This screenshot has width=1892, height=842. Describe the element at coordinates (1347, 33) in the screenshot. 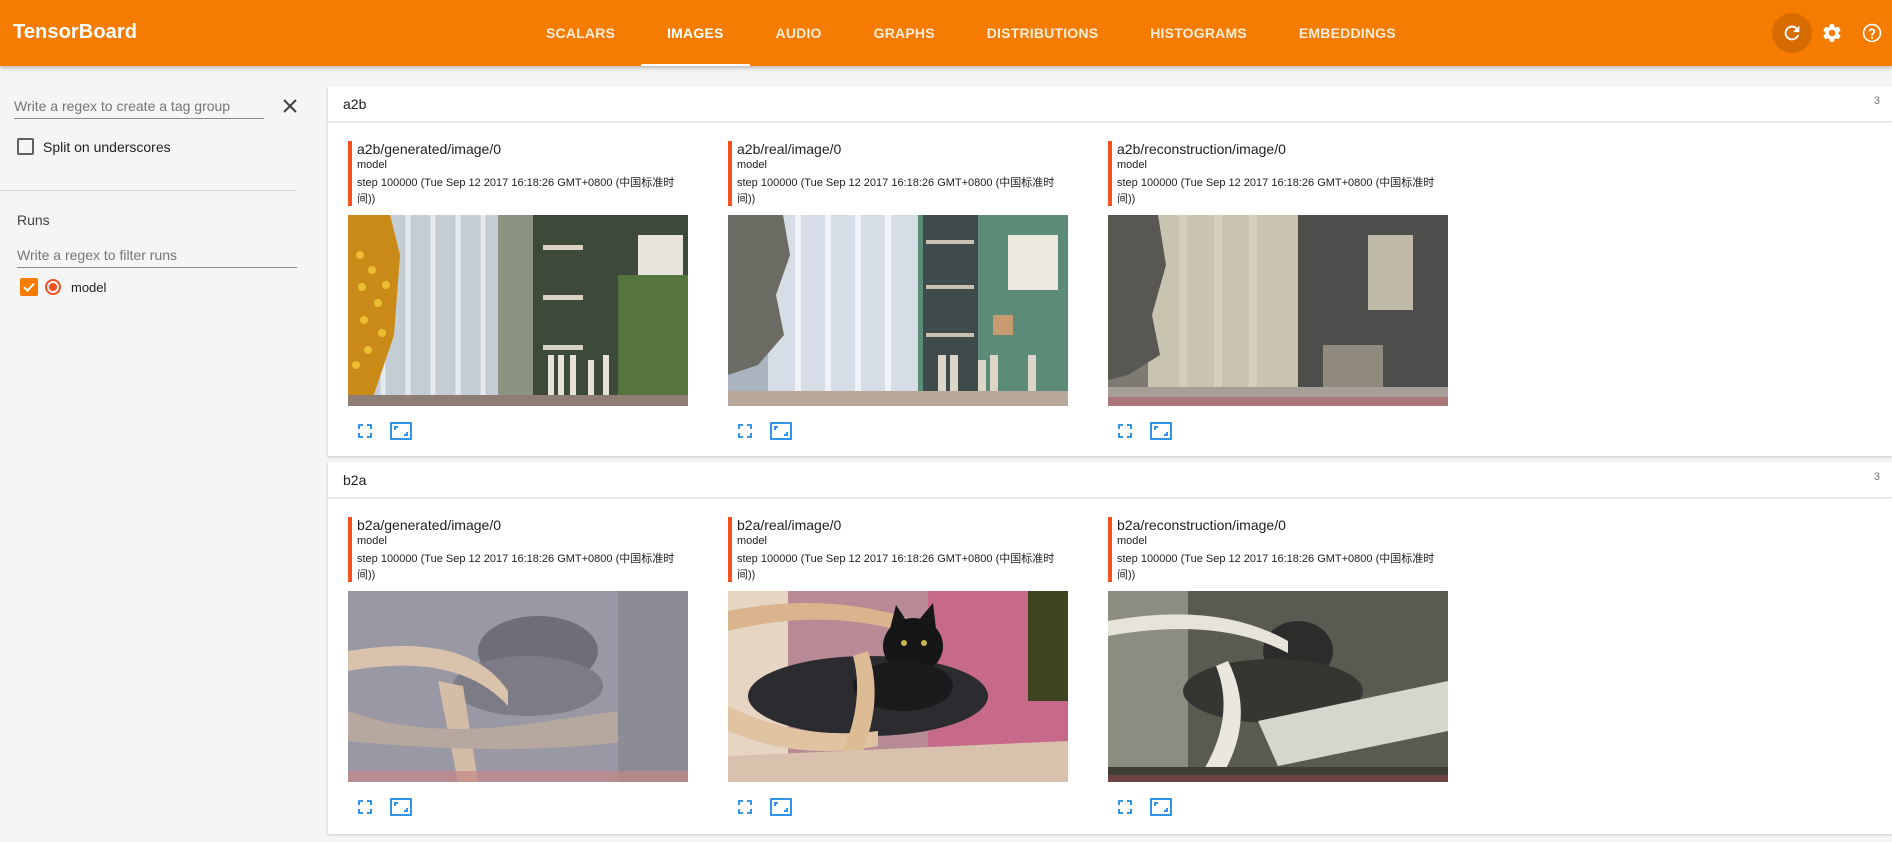

I see `tab-embeddings: EMBEDDINGS` at that location.